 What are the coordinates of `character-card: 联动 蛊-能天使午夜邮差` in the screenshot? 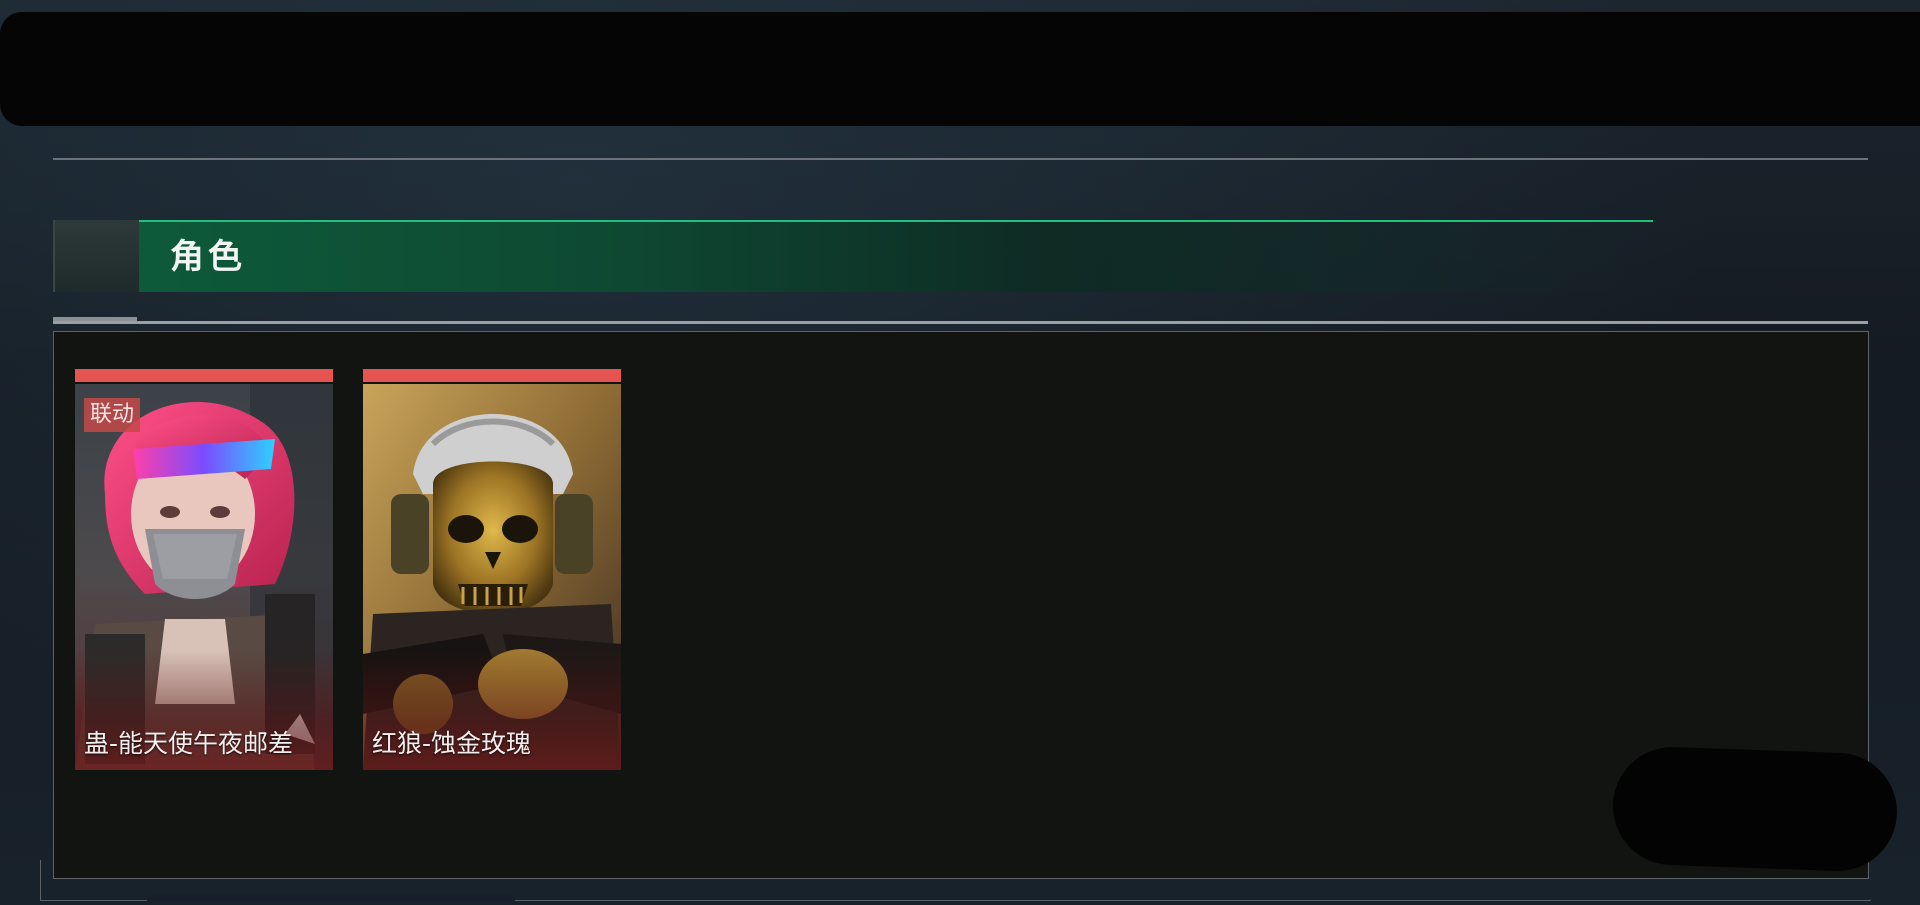 It's located at (204, 569).